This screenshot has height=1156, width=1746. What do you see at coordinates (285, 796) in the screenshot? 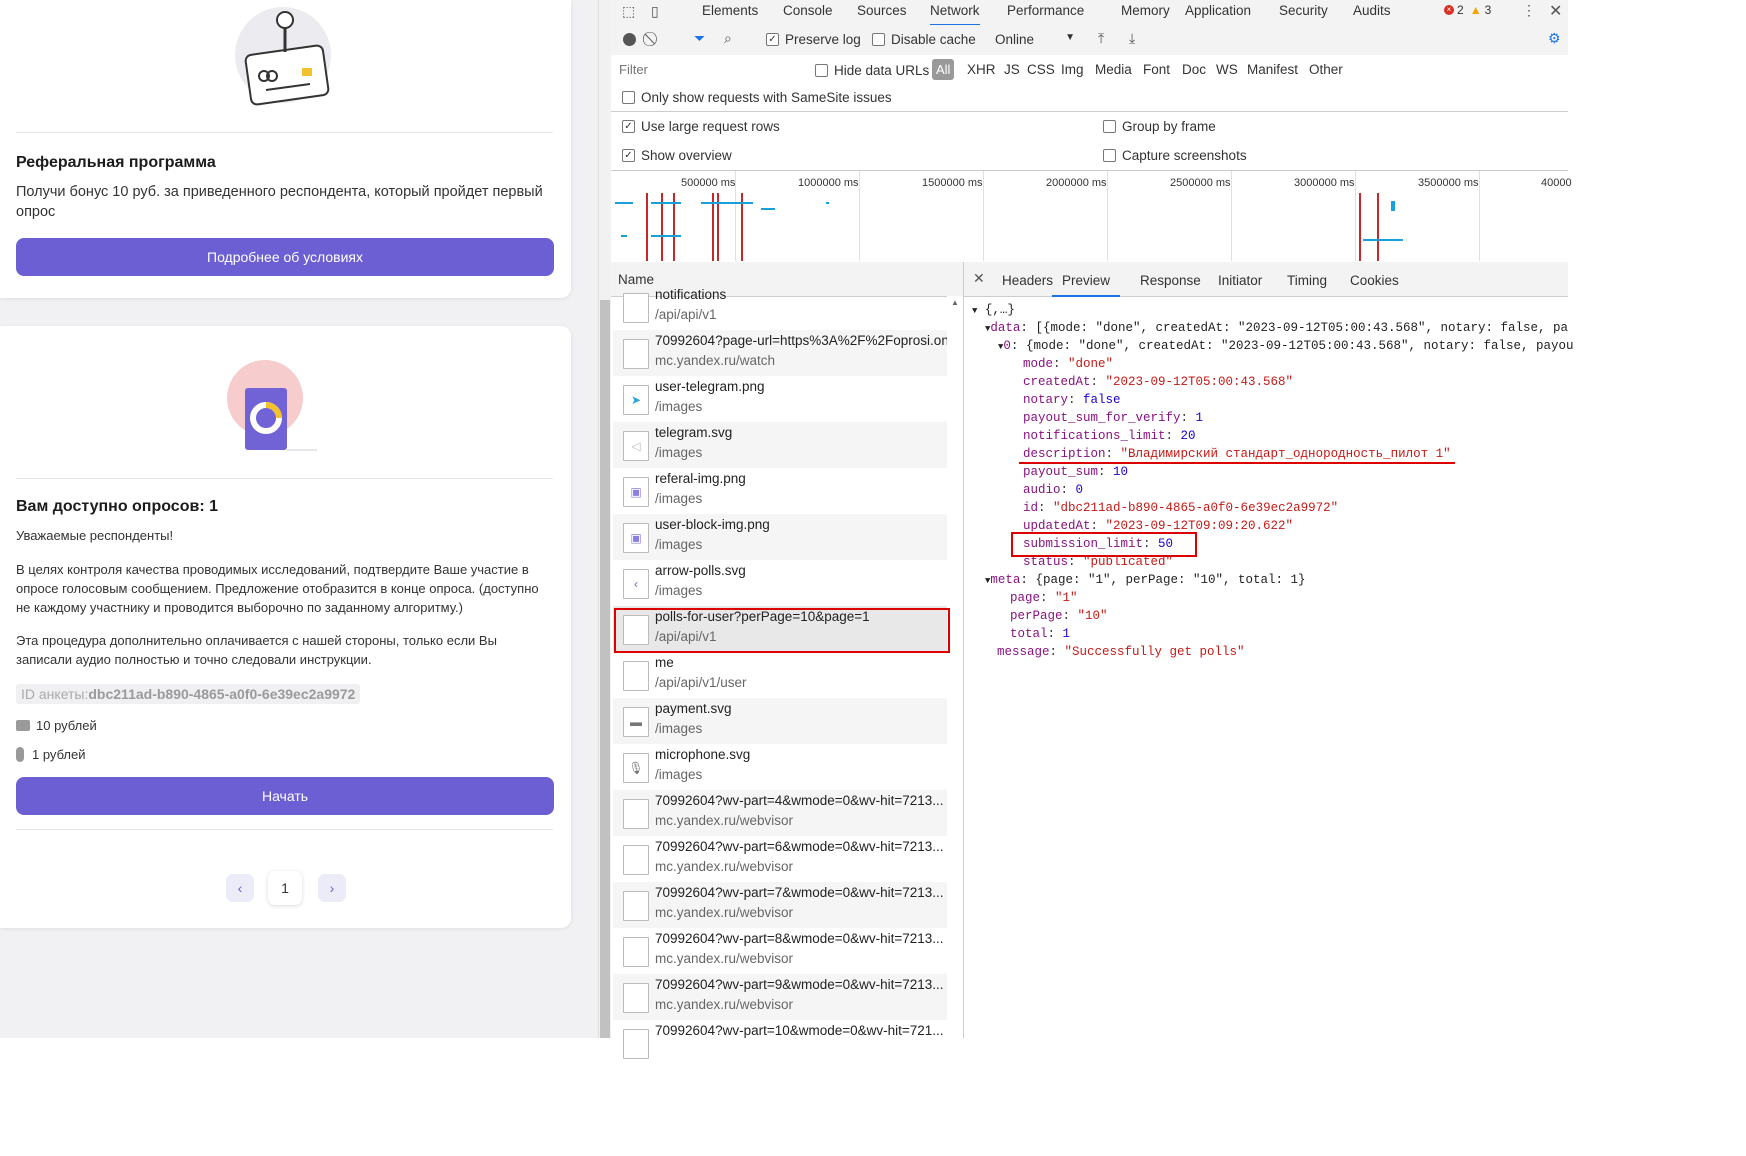
I see `start-poll-button: Начать` at bounding box center [285, 796].